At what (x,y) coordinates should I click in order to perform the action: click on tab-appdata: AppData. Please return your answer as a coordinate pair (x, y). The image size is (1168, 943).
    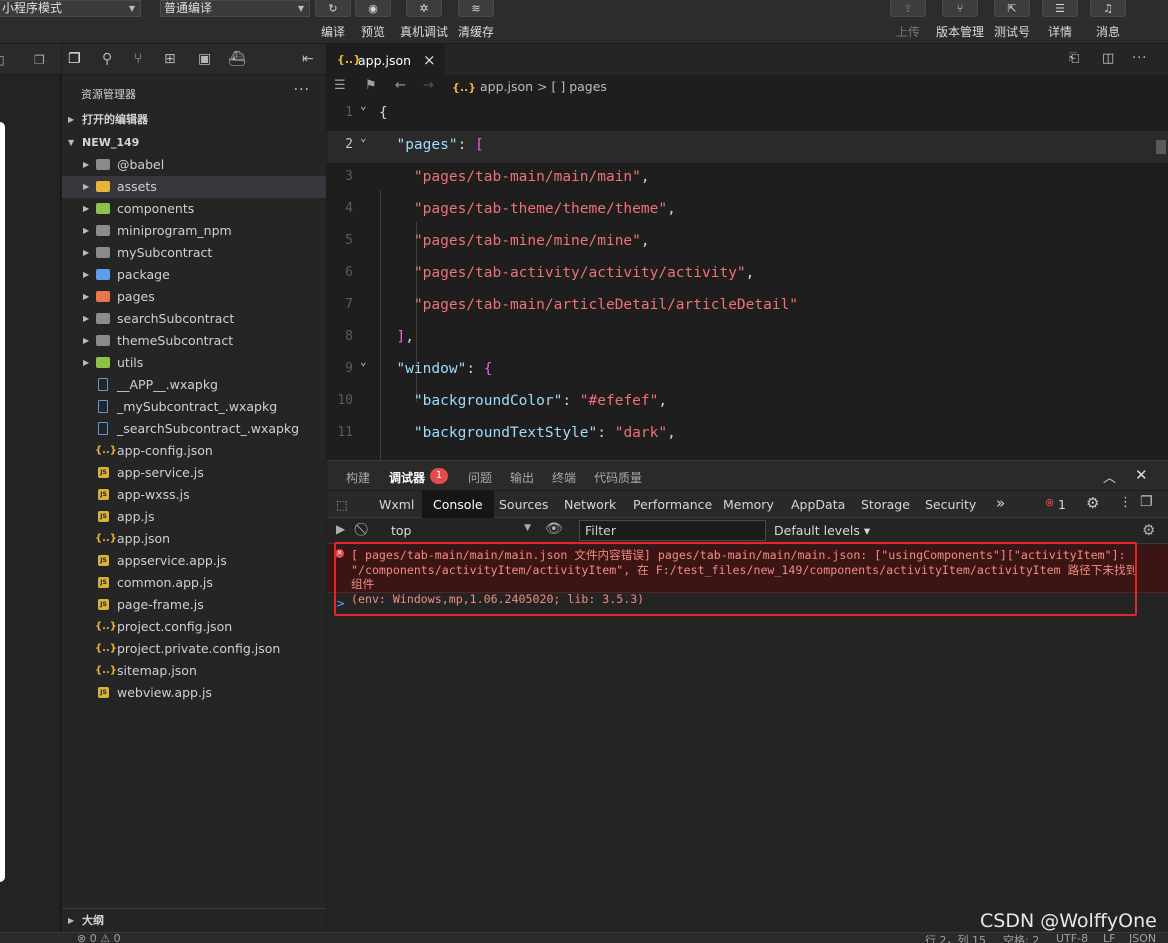
    Looking at the image, I should click on (818, 504).